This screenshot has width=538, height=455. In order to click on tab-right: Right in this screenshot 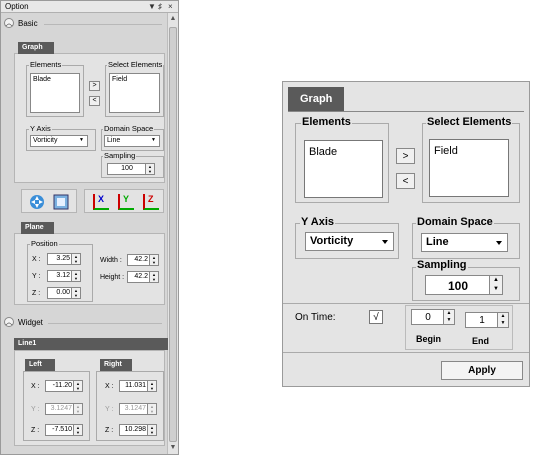, I will do `click(116, 365)`.